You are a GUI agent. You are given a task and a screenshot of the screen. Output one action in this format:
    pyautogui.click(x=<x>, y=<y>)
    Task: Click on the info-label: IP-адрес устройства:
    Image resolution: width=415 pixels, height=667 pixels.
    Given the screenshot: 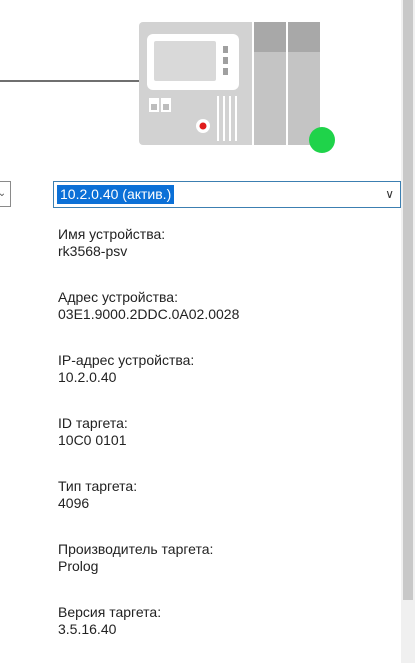 What is the action you would take?
    pyautogui.click(x=126, y=360)
    